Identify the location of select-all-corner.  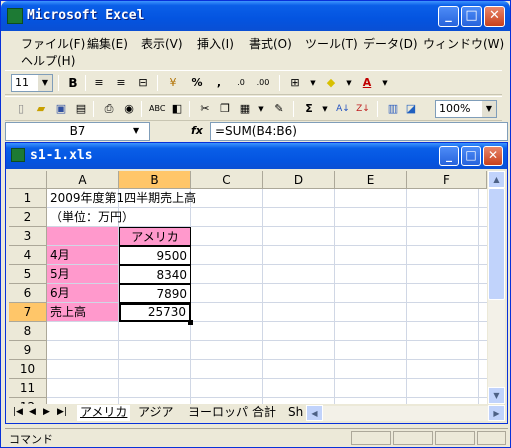
(28, 180).